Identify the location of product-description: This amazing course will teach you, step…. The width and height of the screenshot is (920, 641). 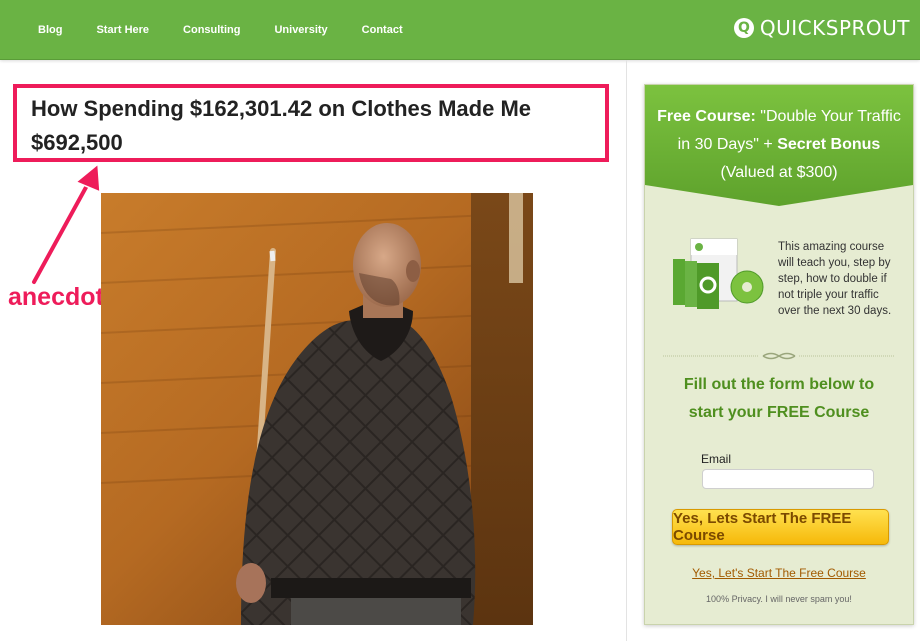
(835, 279).